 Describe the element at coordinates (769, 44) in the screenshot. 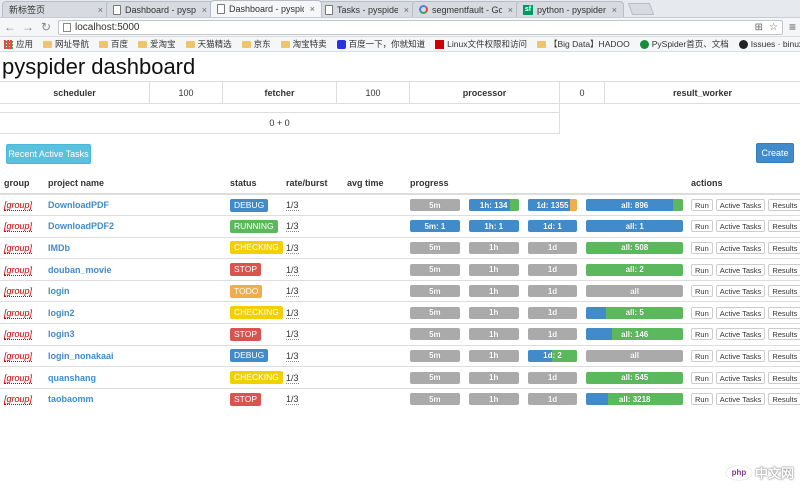

I see `bookmark-item: Issues · binux/pysp` at that location.